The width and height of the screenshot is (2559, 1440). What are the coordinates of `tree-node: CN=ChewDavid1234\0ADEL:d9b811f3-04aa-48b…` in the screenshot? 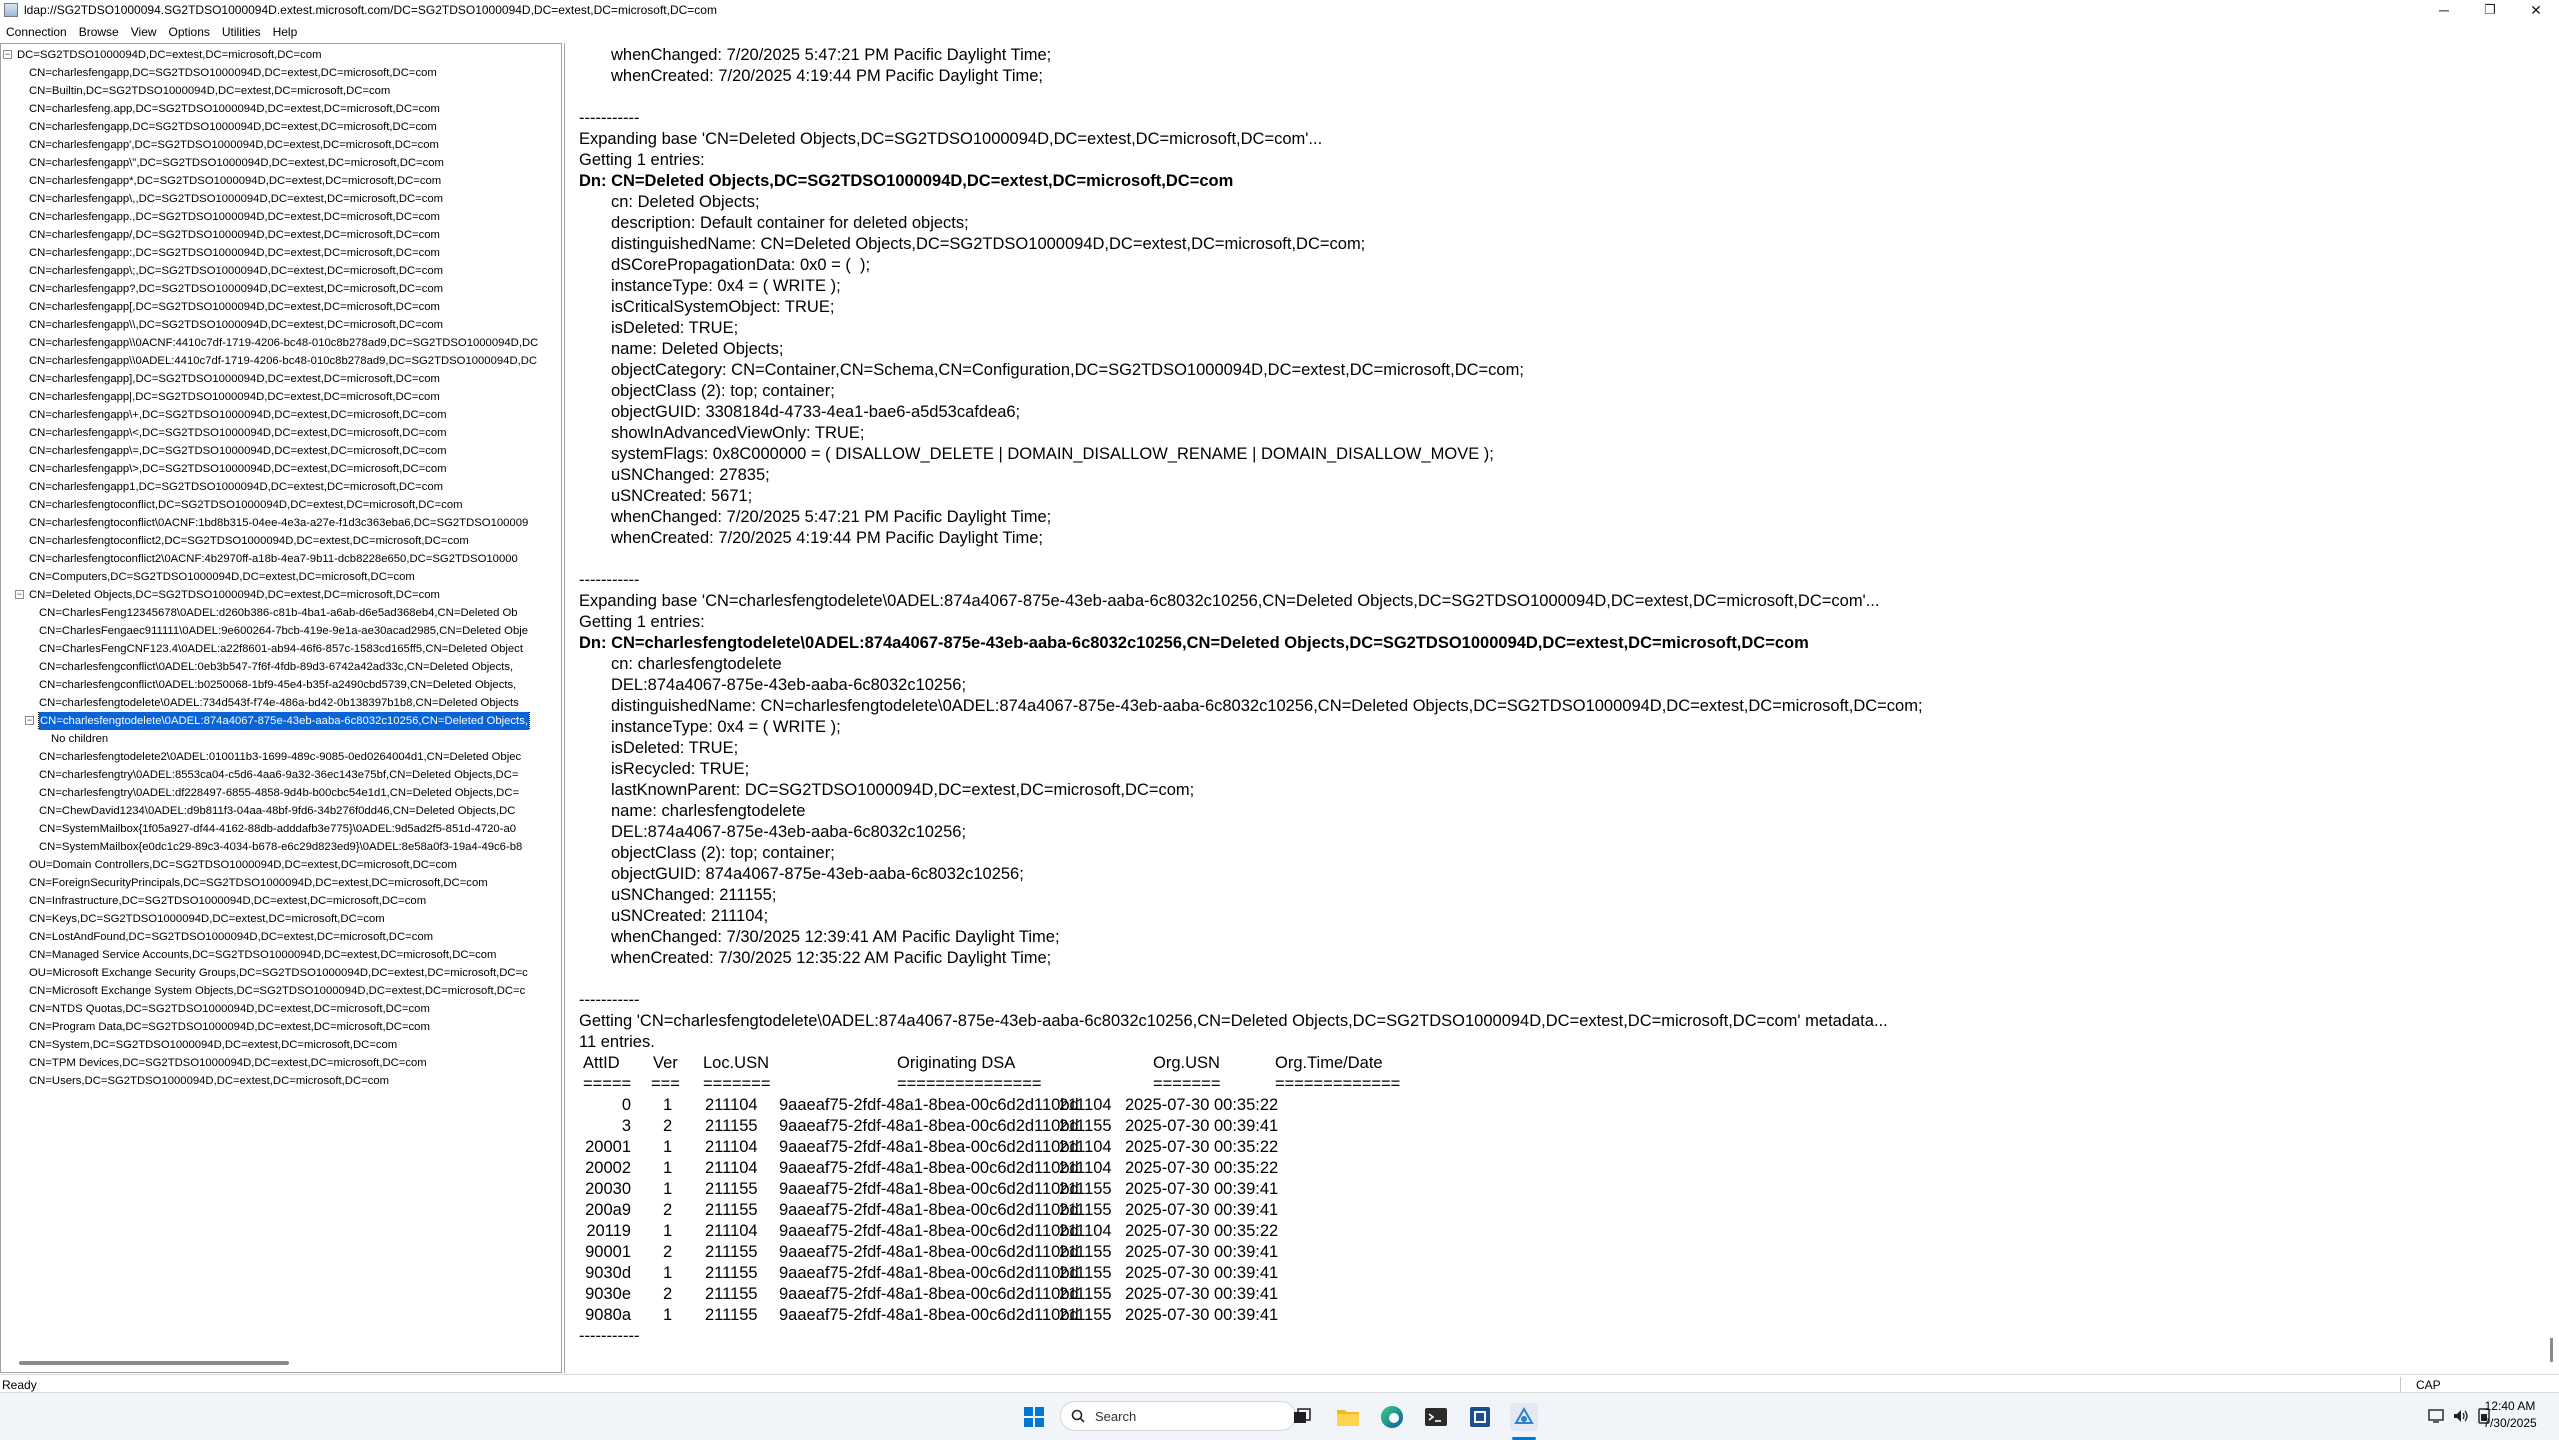 It's located at (281, 811).